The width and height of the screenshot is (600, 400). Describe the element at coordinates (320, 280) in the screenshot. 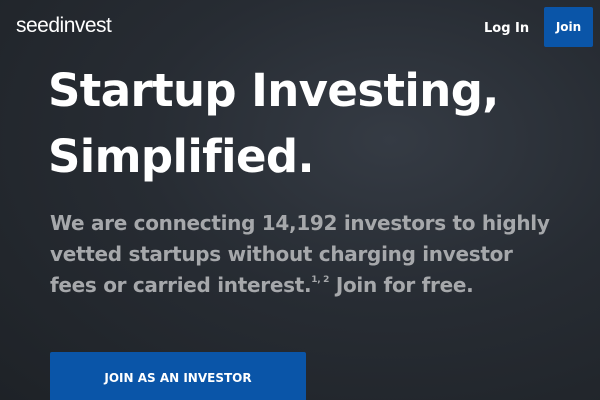

I see `footnote-marker: 1, 2` at that location.